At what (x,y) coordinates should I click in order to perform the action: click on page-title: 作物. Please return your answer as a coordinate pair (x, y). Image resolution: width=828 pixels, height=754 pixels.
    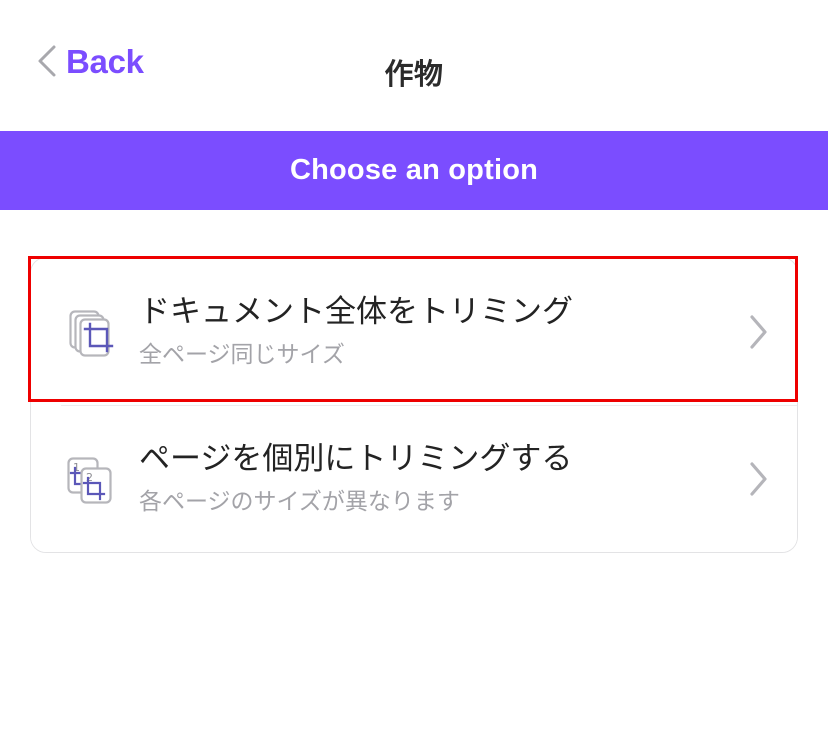
    Looking at the image, I should click on (414, 75).